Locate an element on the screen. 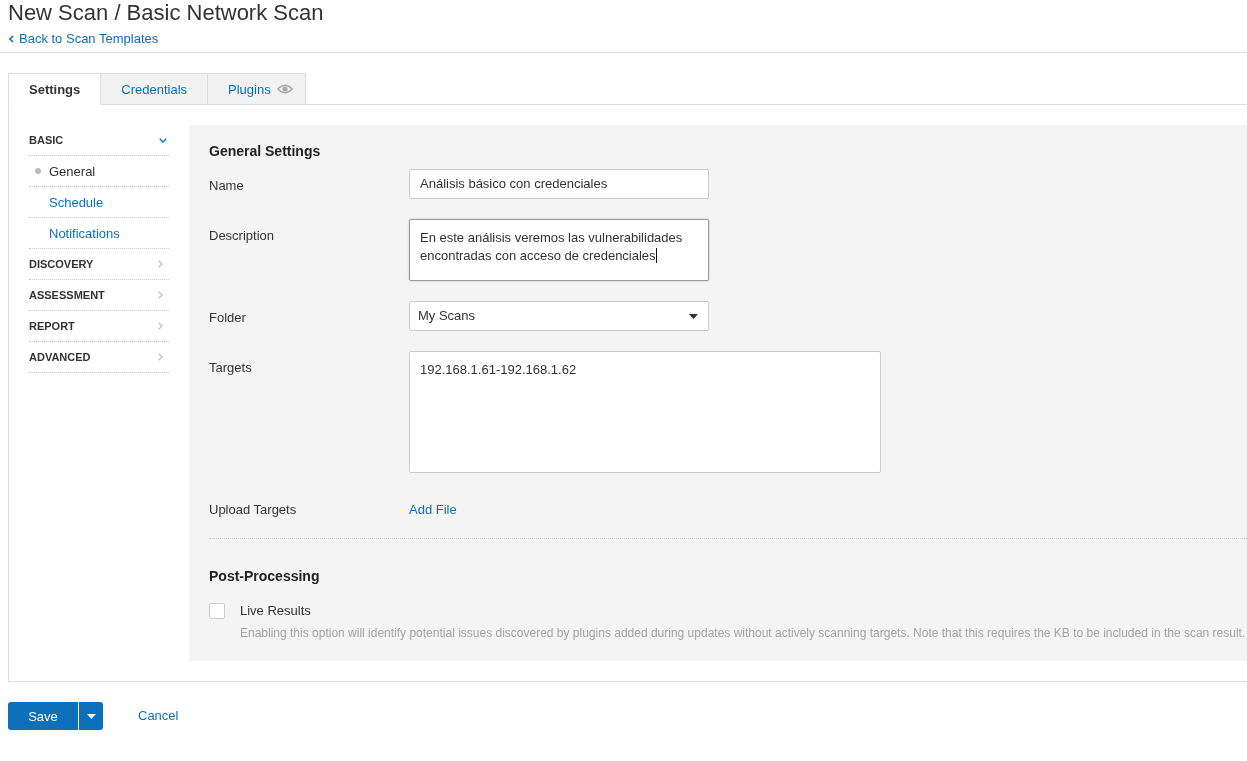  option-description: Enabling this option will identify potential issues discovered by plugins added during updates without actively scanning targets. Note that this requires the KB to be included in the scan result. is located at coordinates (743, 633).